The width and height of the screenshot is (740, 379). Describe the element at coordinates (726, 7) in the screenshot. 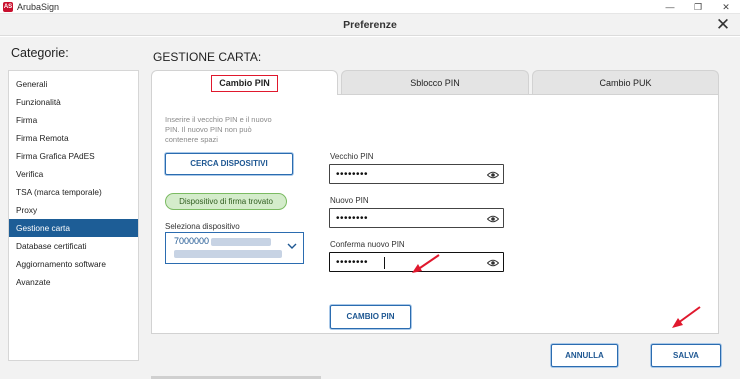

I see `window-close-button: ✕` at that location.